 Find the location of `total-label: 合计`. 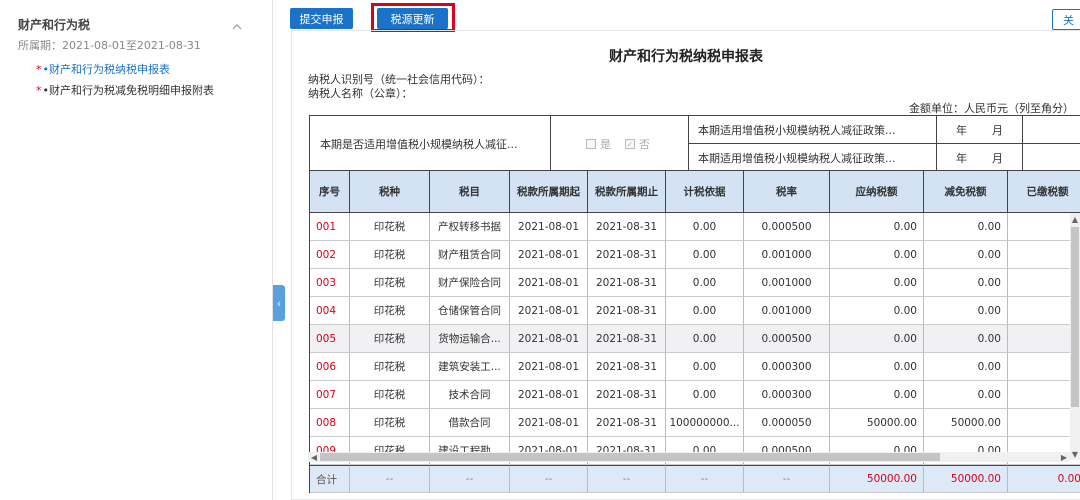

total-label: 合计 is located at coordinates (330, 479).